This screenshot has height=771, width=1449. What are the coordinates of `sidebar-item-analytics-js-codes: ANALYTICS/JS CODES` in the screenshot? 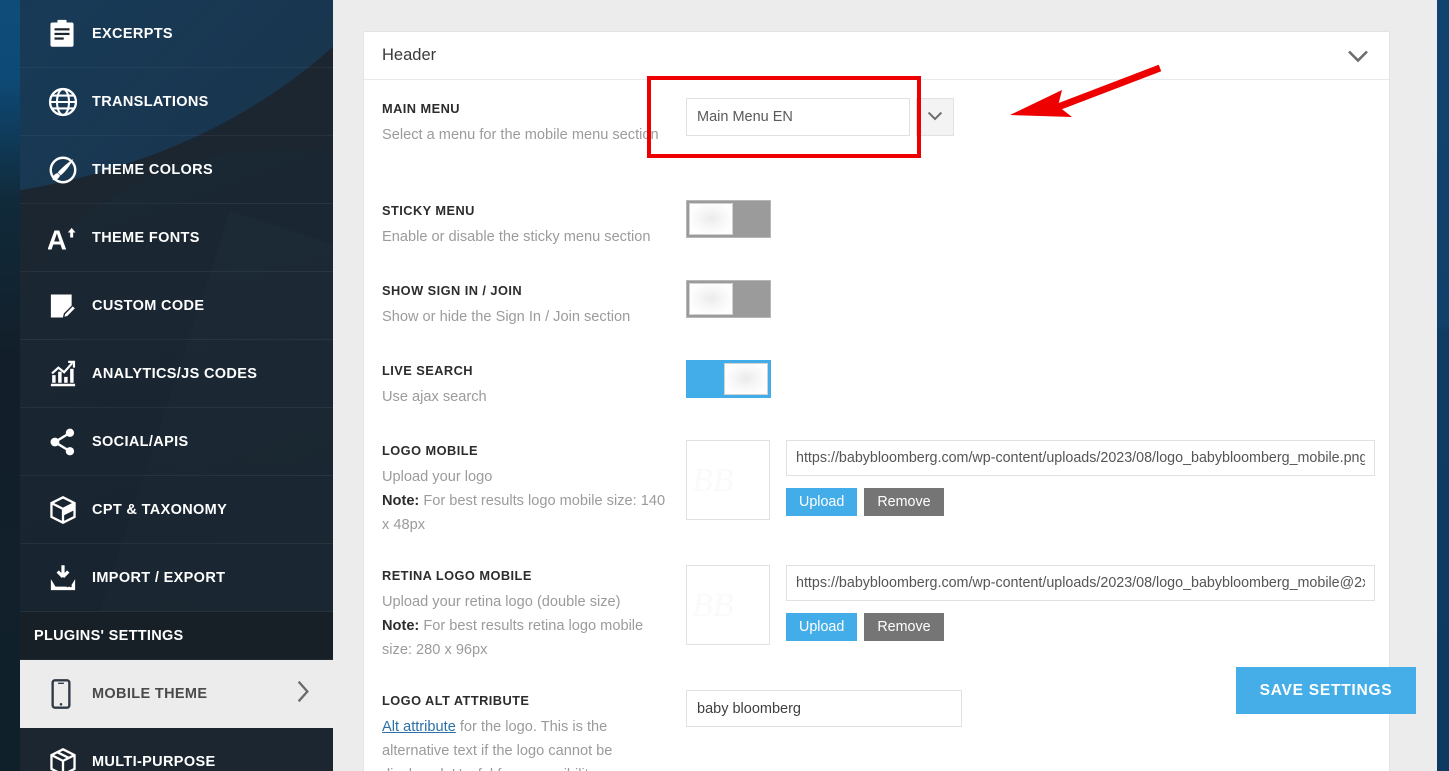 It's located at (176, 374).